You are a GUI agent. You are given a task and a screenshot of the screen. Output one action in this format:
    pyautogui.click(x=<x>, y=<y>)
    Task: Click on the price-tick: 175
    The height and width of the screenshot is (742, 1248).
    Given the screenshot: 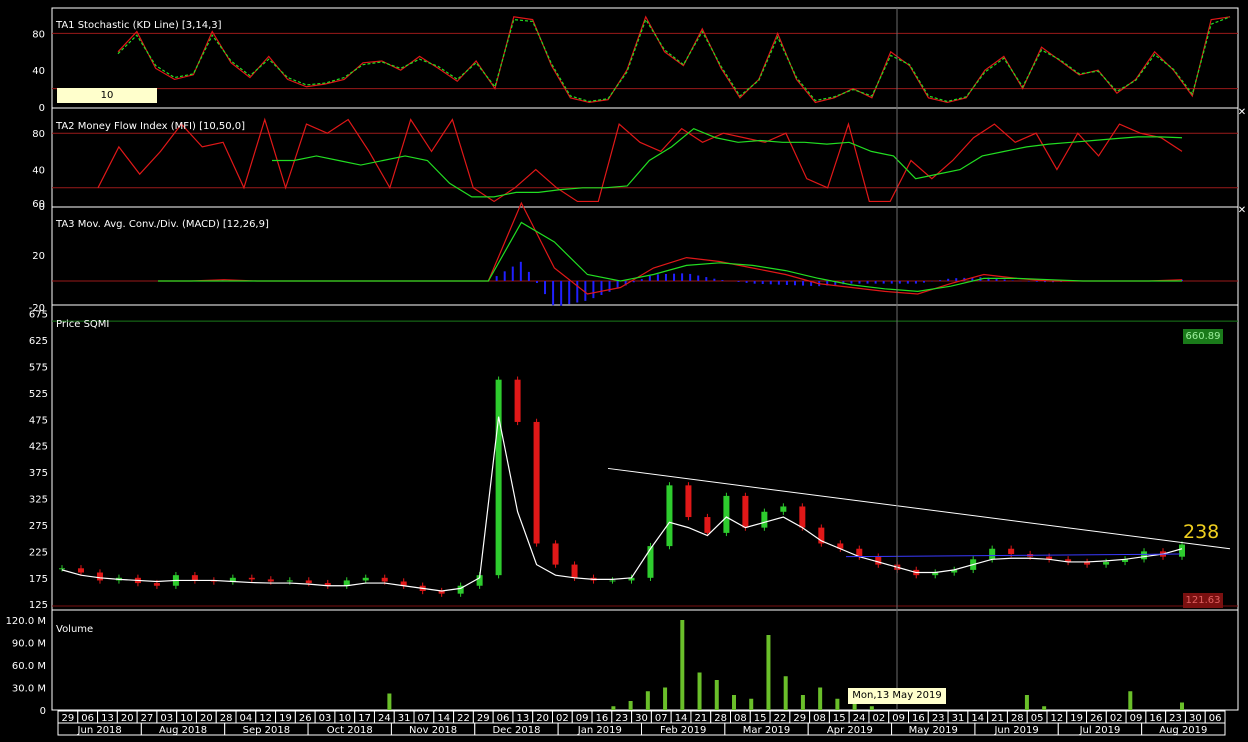 What is the action you would take?
    pyautogui.click(x=38, y=579)
    